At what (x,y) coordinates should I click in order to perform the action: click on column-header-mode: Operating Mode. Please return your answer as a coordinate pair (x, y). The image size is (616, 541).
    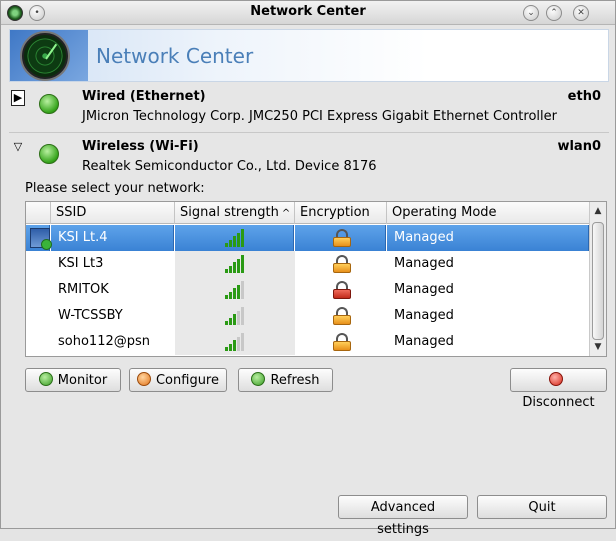
    Looking at the image, I should click on (488, 213).